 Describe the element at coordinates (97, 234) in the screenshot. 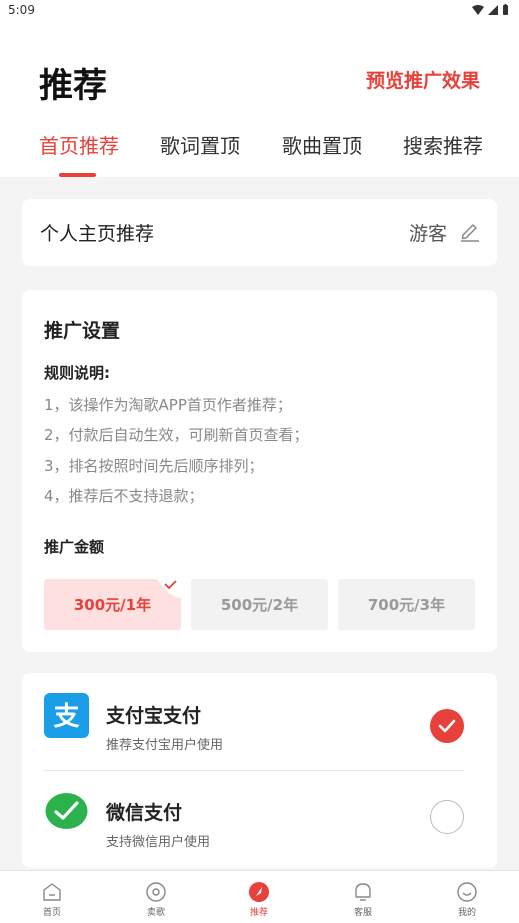

I see `profile-recommend-title: 个人主页推荐` at that location.